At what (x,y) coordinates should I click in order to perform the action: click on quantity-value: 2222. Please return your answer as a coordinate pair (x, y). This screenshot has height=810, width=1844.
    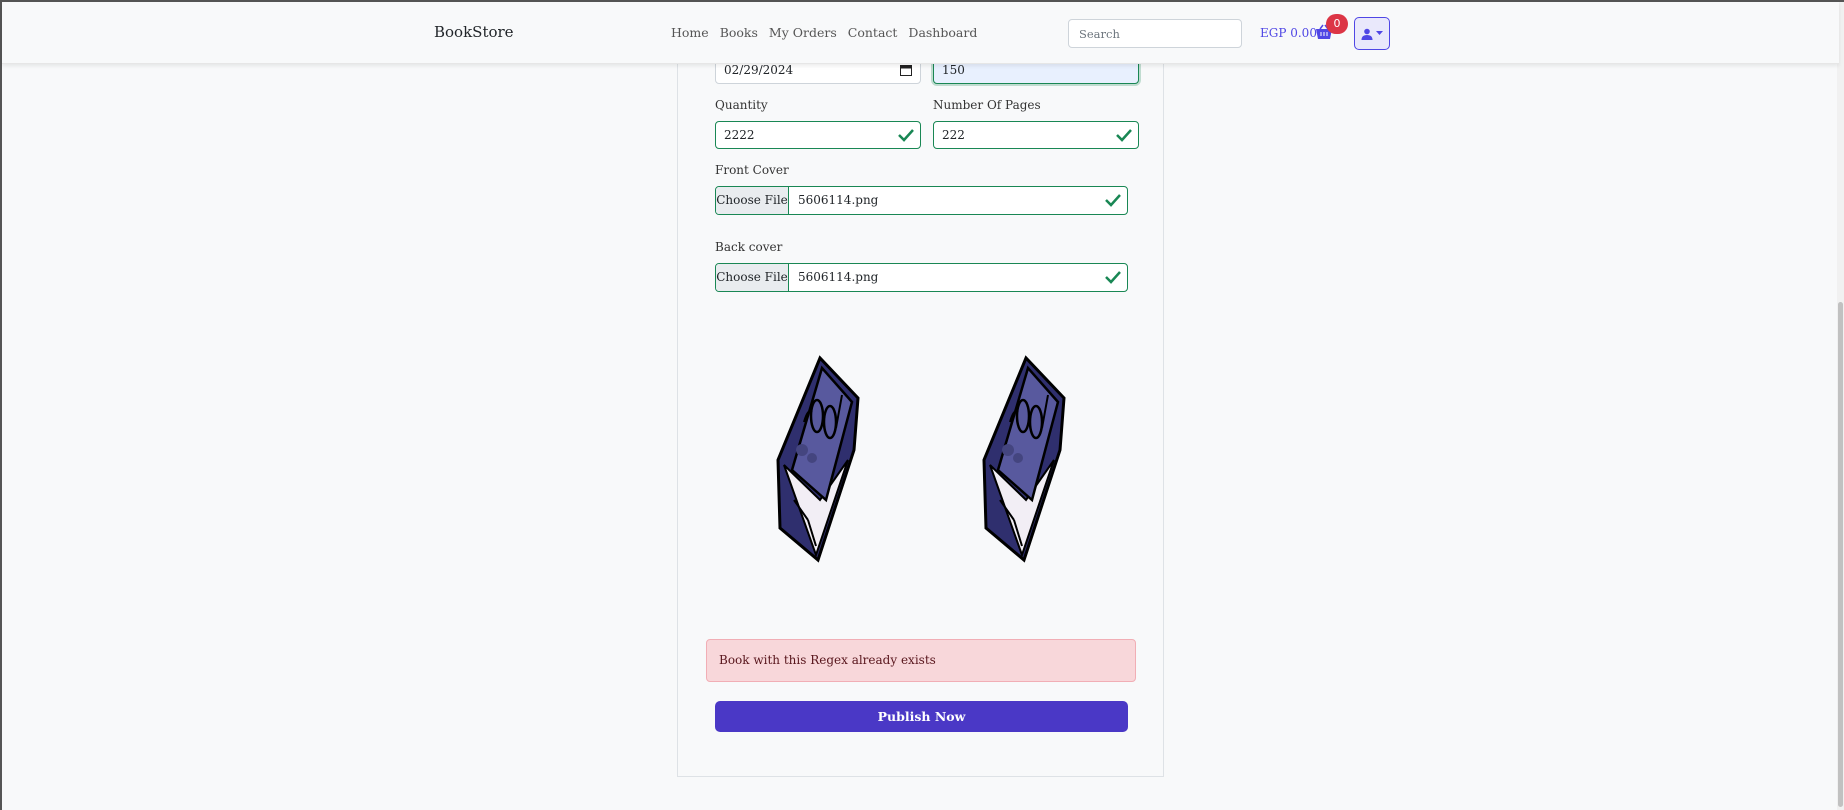
    Looking at the image, I should click on (739, 135).